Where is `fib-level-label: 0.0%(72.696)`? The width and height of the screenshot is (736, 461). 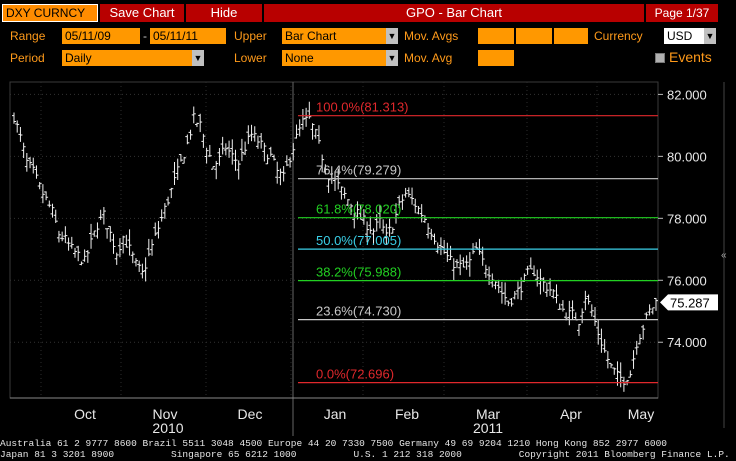
fib-level-label: 0.0%(72.696) is located at coordinates (355, 374).